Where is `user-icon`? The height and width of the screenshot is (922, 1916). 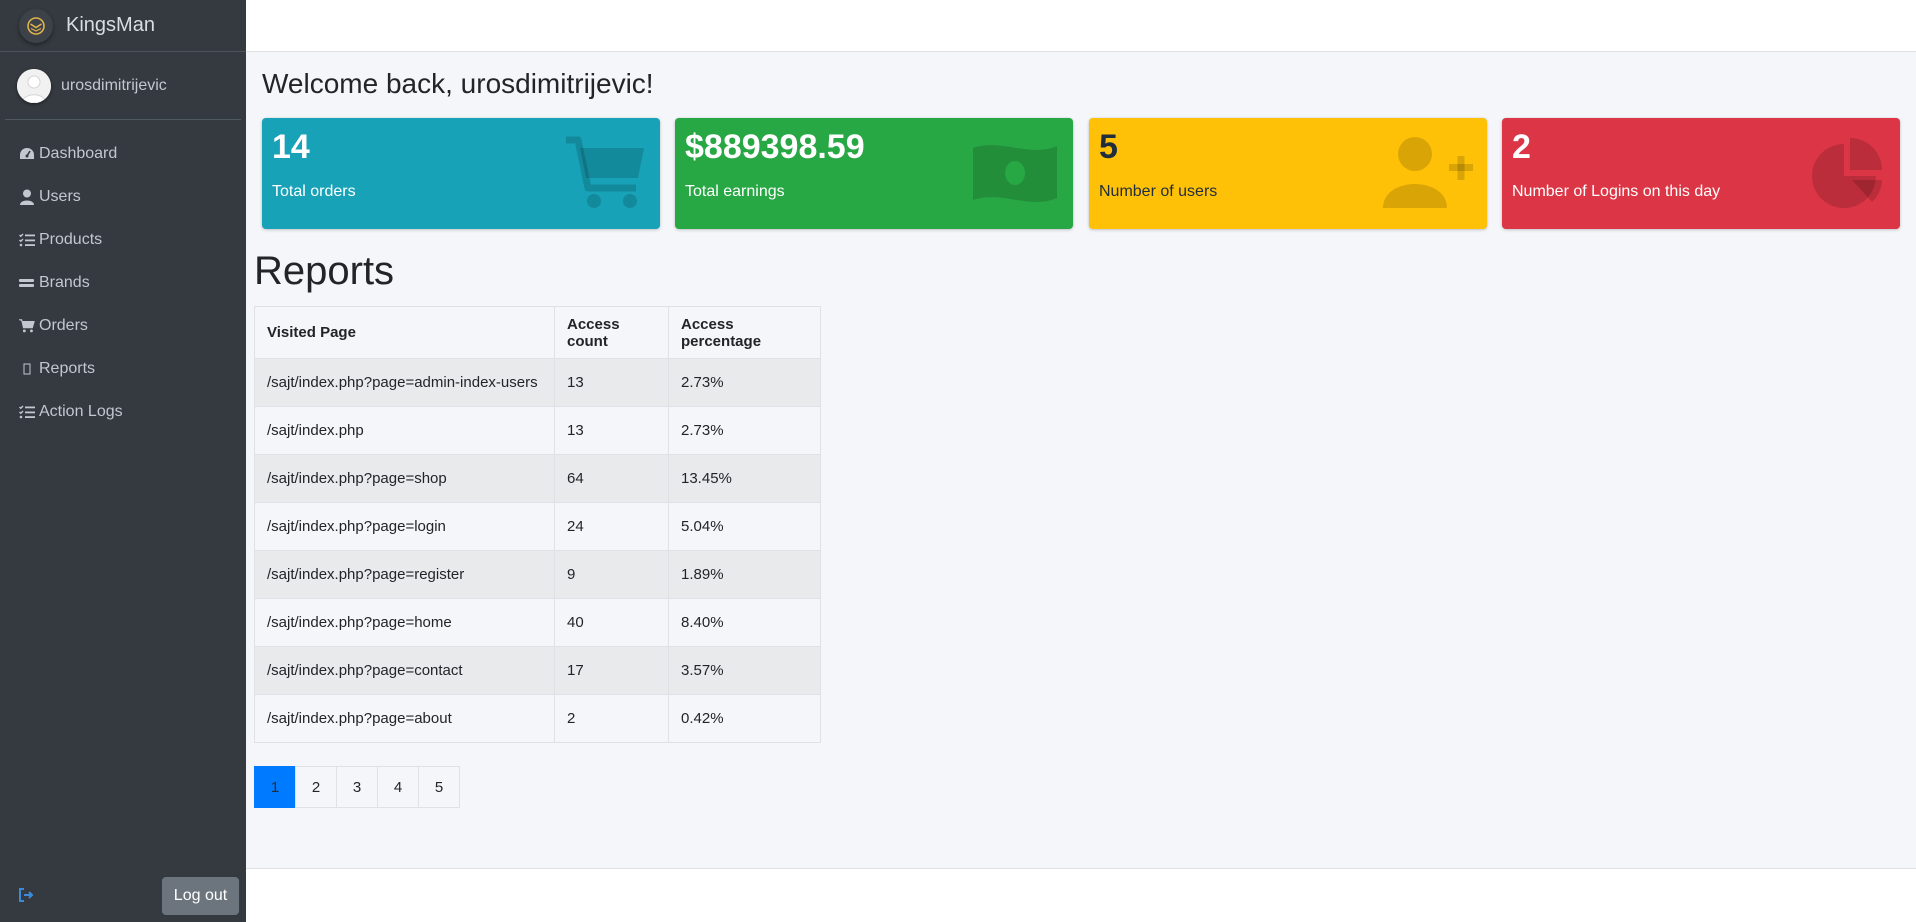
user-icon is located at coordinates (27, 197).